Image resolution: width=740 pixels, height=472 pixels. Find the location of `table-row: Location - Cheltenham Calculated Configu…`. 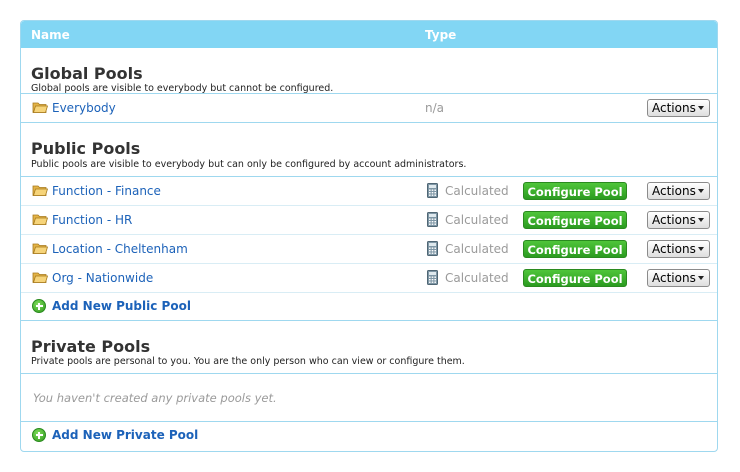

table-row: Location - Cheltenham Calculated Configu… is located at coordinates (369, 249).